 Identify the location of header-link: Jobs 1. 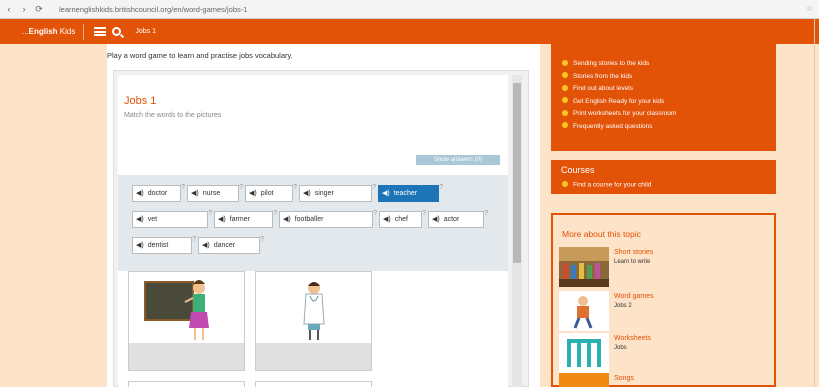
(145, 31).